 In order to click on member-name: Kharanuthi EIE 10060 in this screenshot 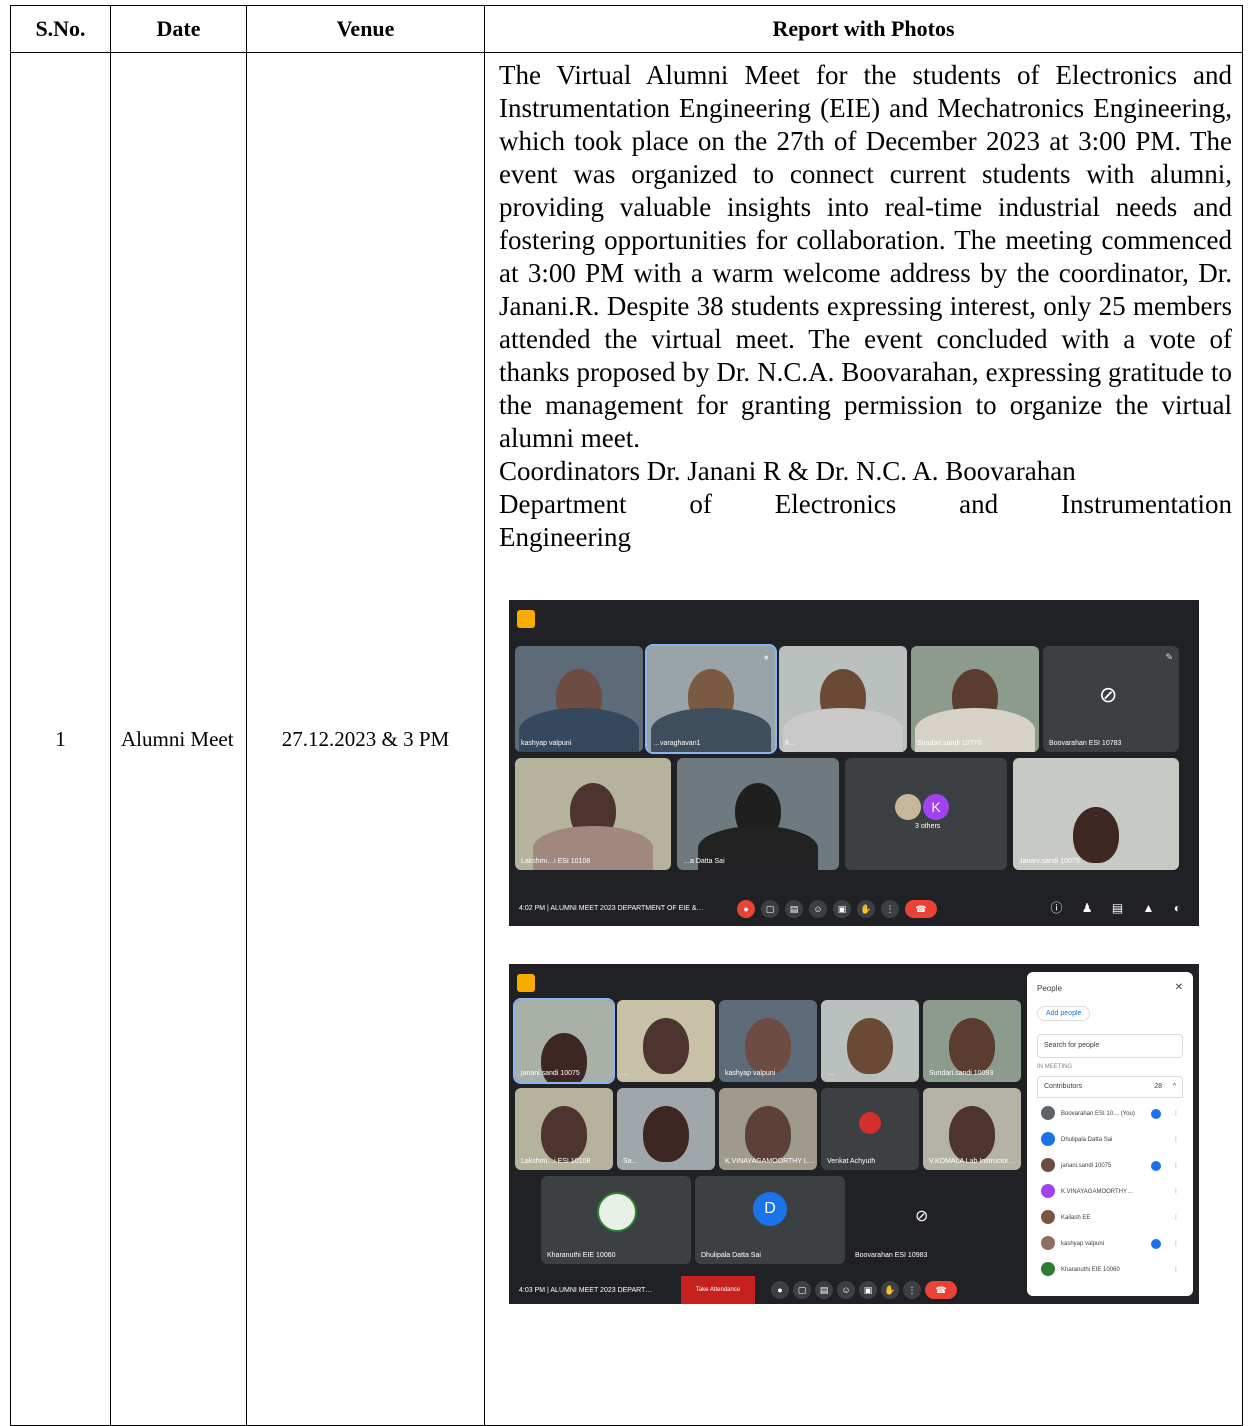, I will do `click(1090, 1270)`.